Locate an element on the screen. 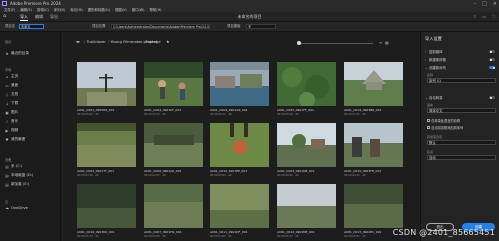 The image size is (499, 241). clip-tile: A001_C011_0902DF_001 00:00:04:05 · 4K is located at coordinates (239, 211).